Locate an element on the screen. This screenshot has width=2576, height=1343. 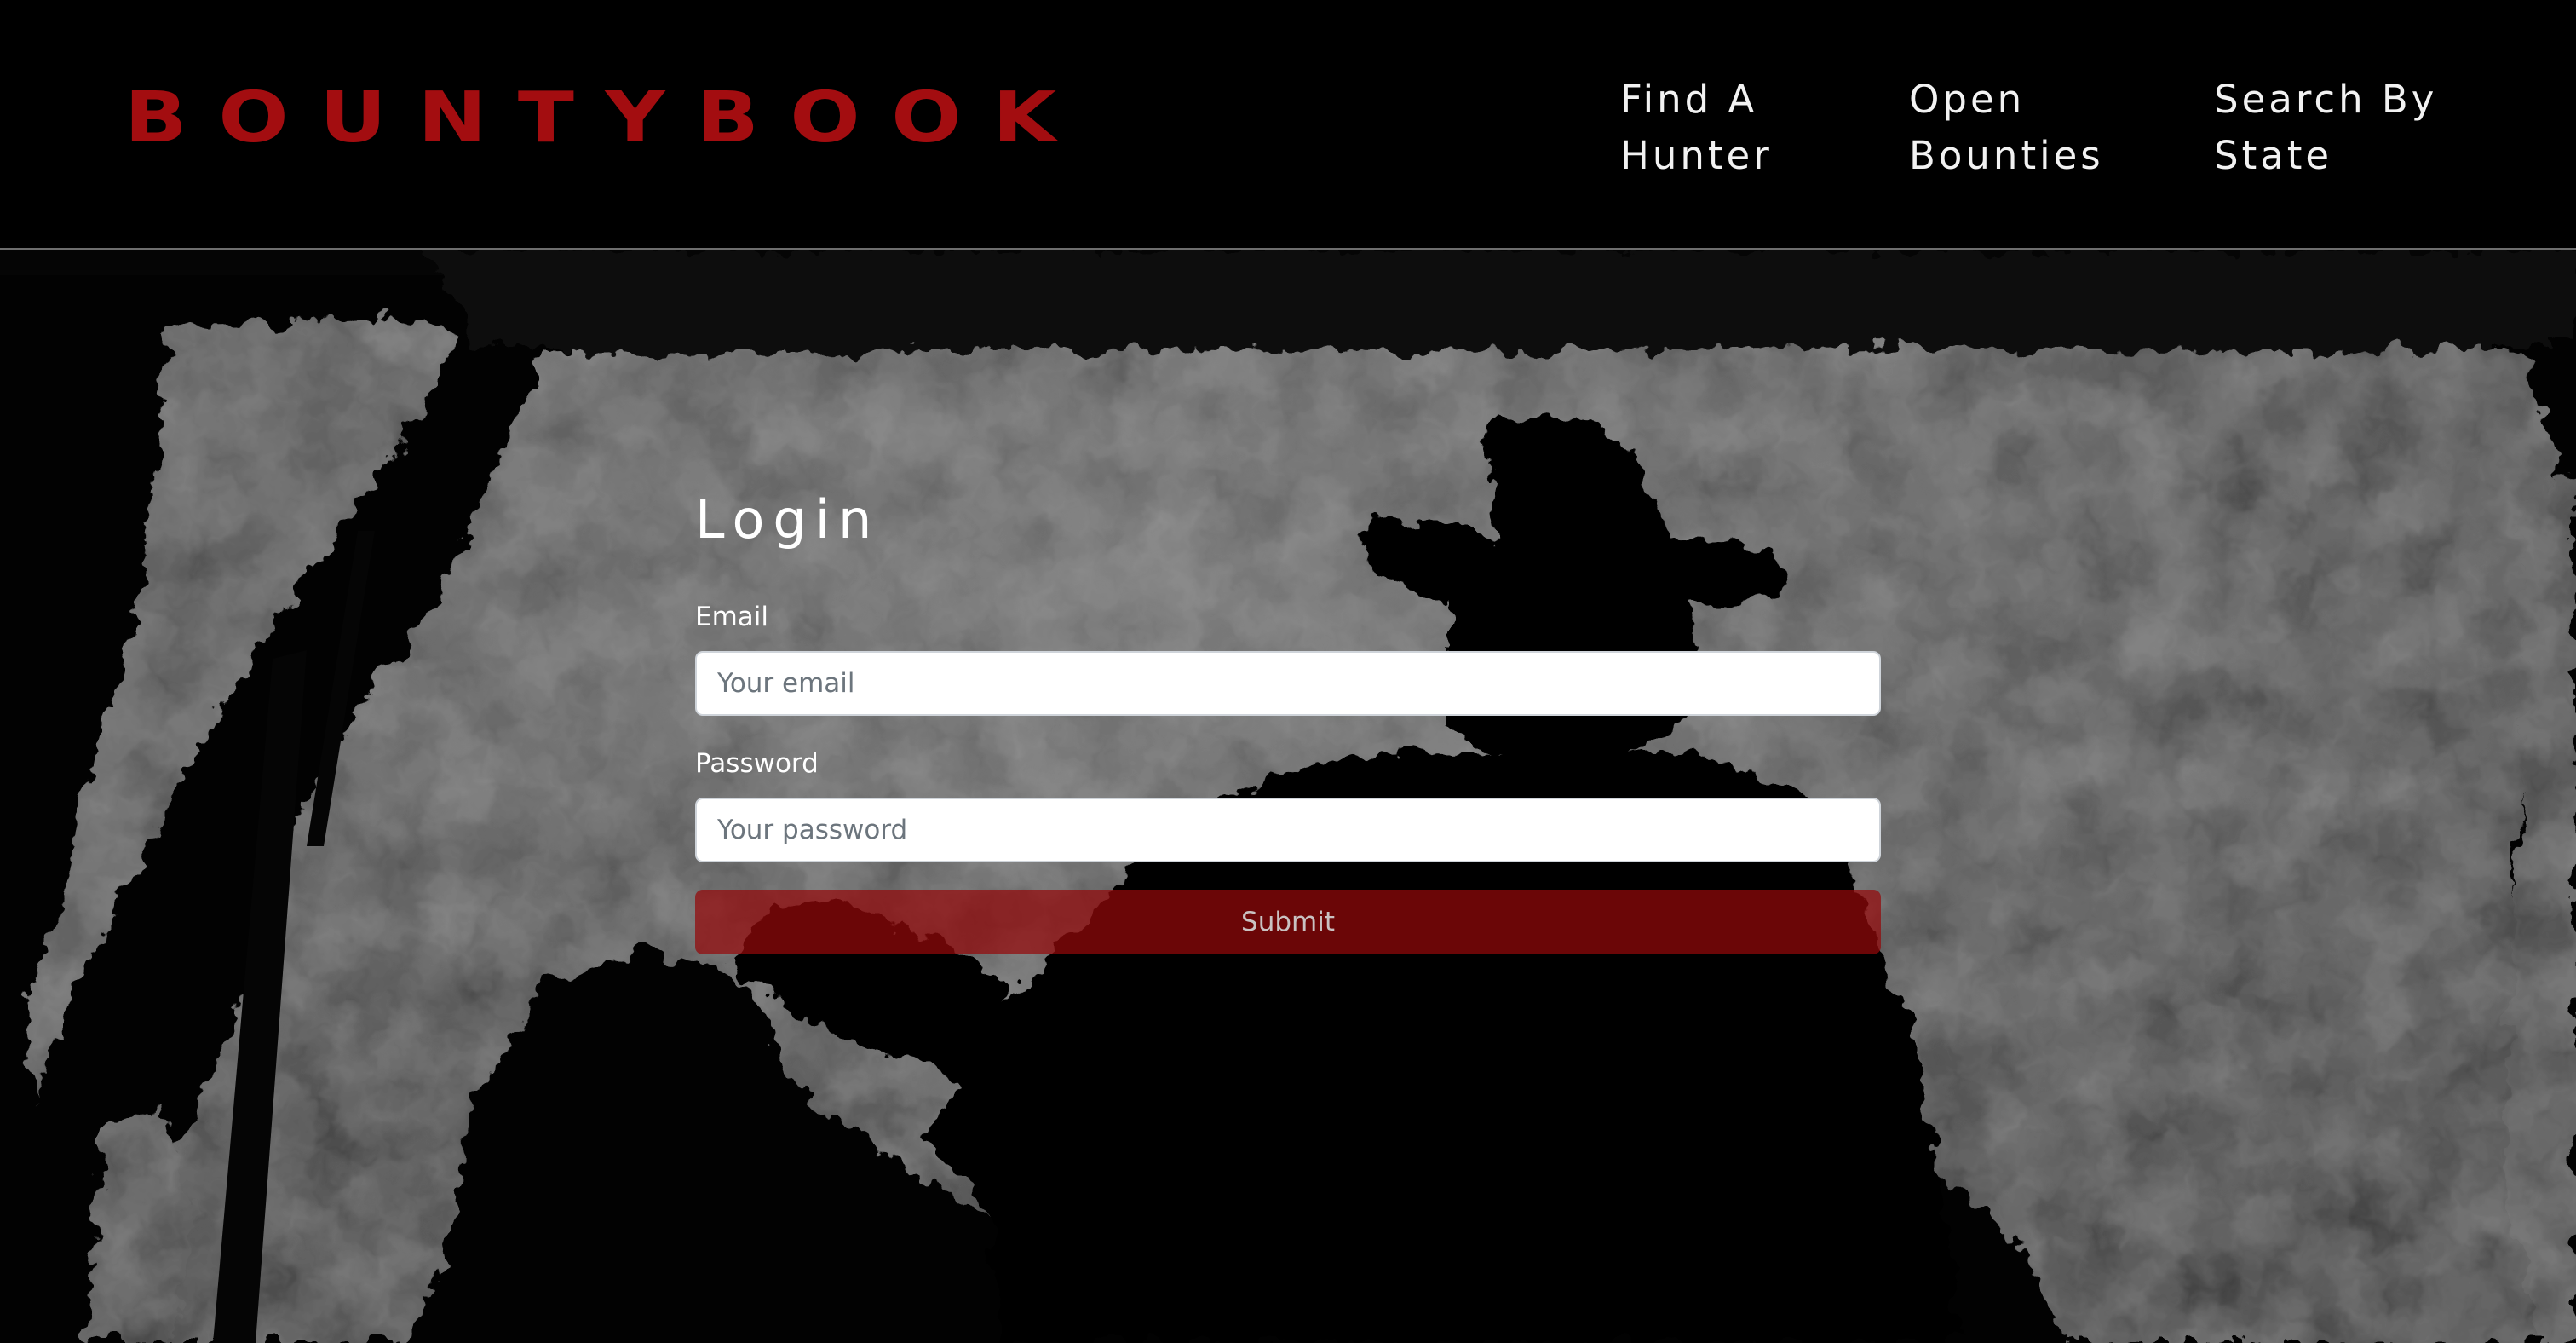
nav-link-label: Open is located at coordinates (1968, 99).